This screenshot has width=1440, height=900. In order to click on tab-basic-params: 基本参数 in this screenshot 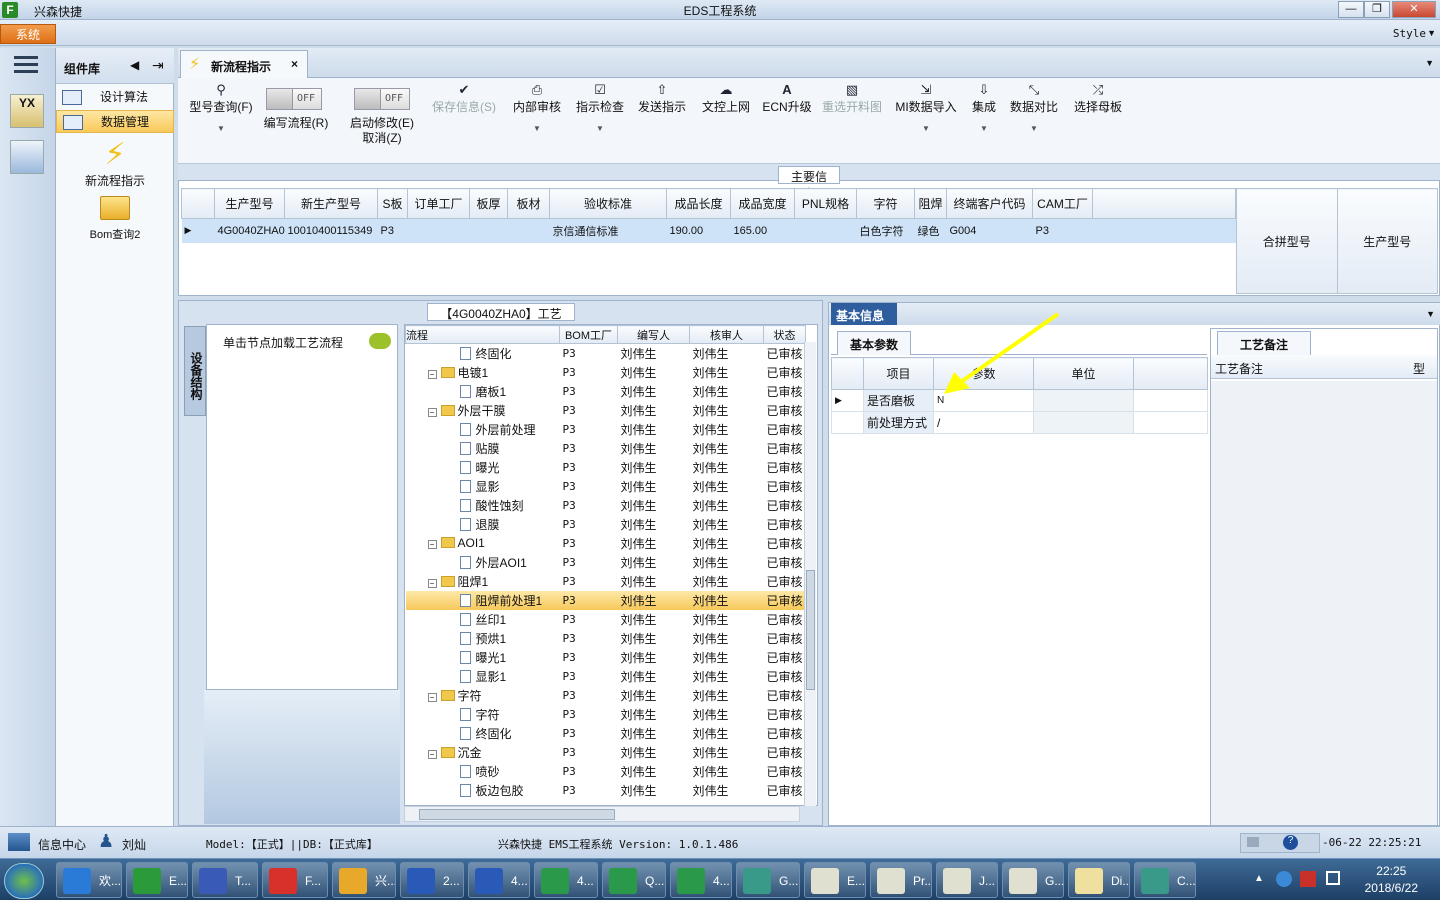, I will do `click(874, 343)`.